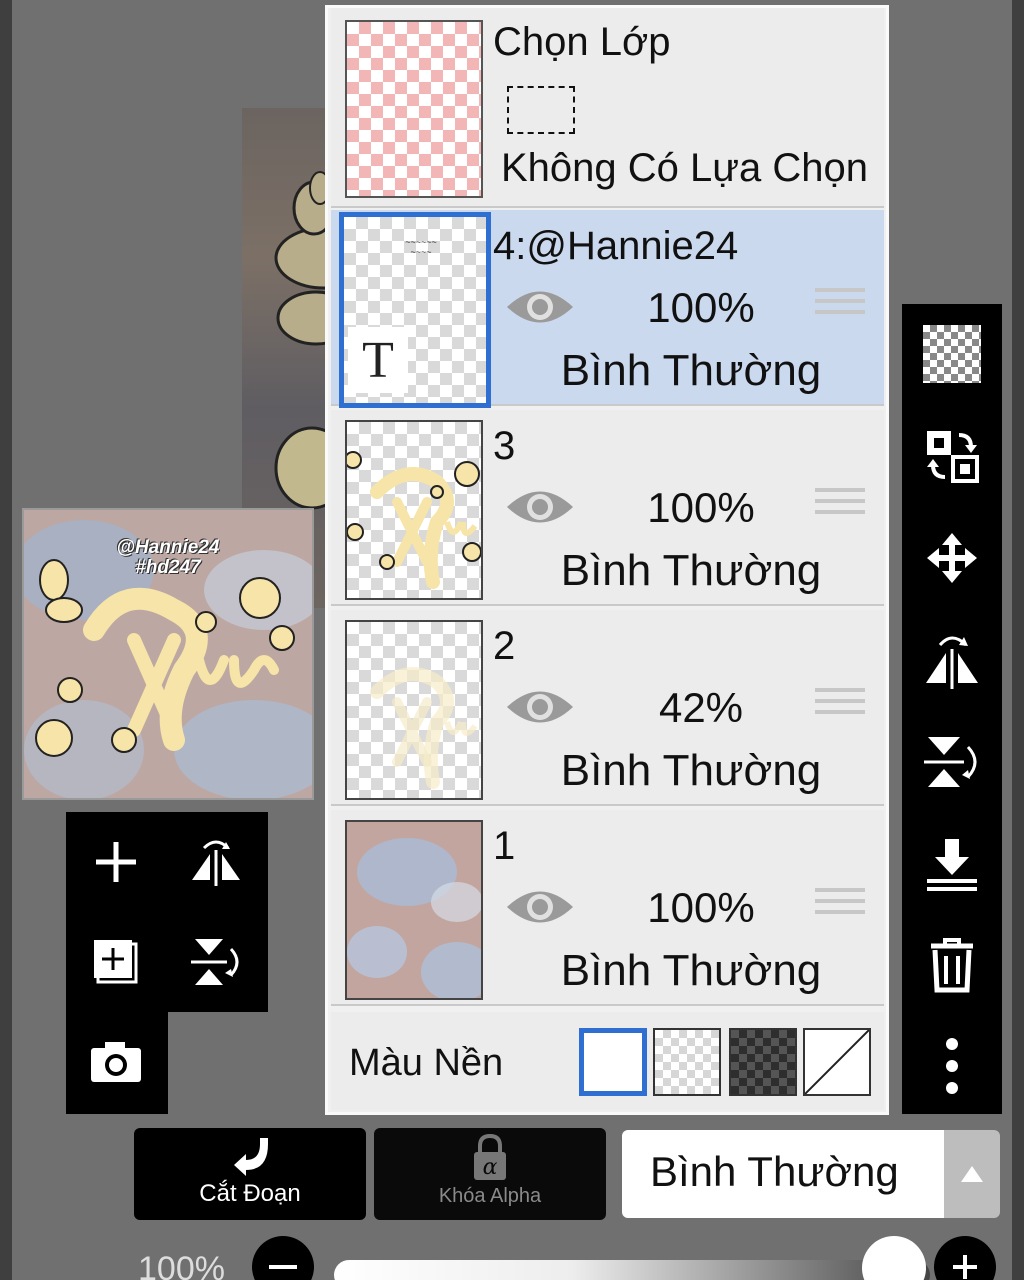 The height and width of the screenshot is (1280, 1024). What do you see at coordinates (168, 654) in the screenshot?
I see `canvas-preview: @Hannie24 #hd247` at bounding box center [168, 654].